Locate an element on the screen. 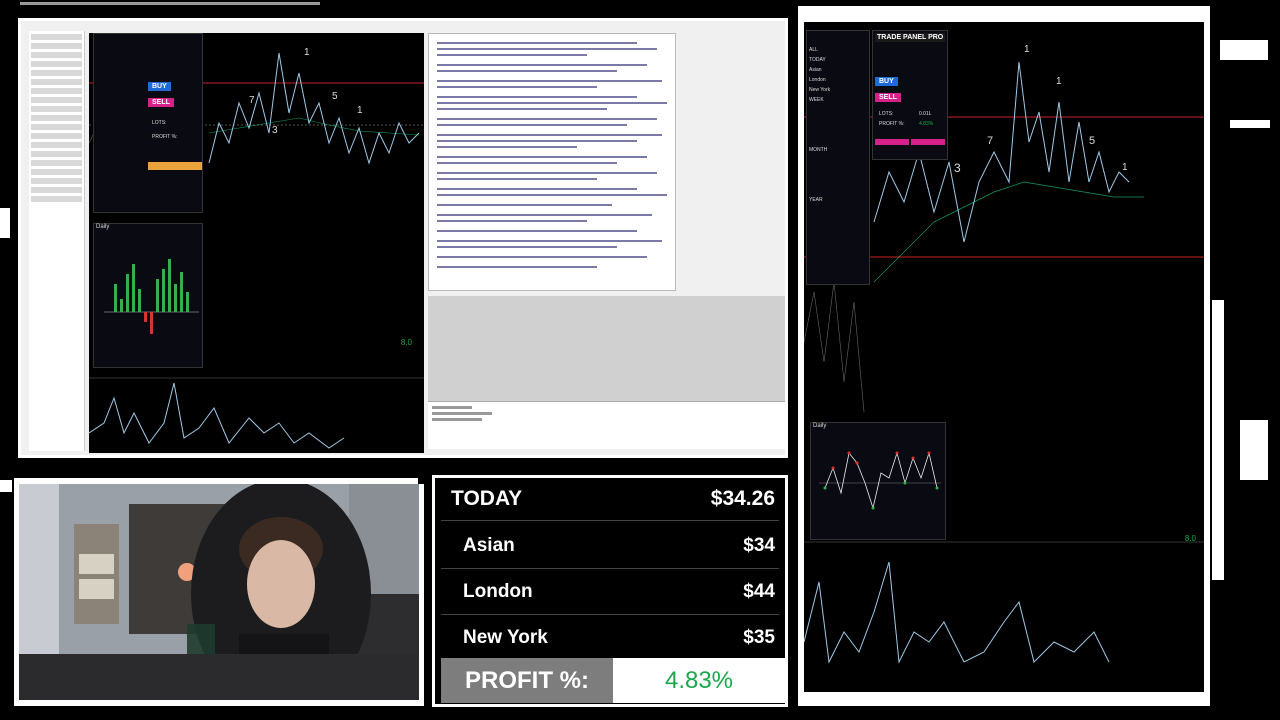 This screenshot has height=720, width=1280. summary-row-all: ALL is located at coordinates (813, 50).